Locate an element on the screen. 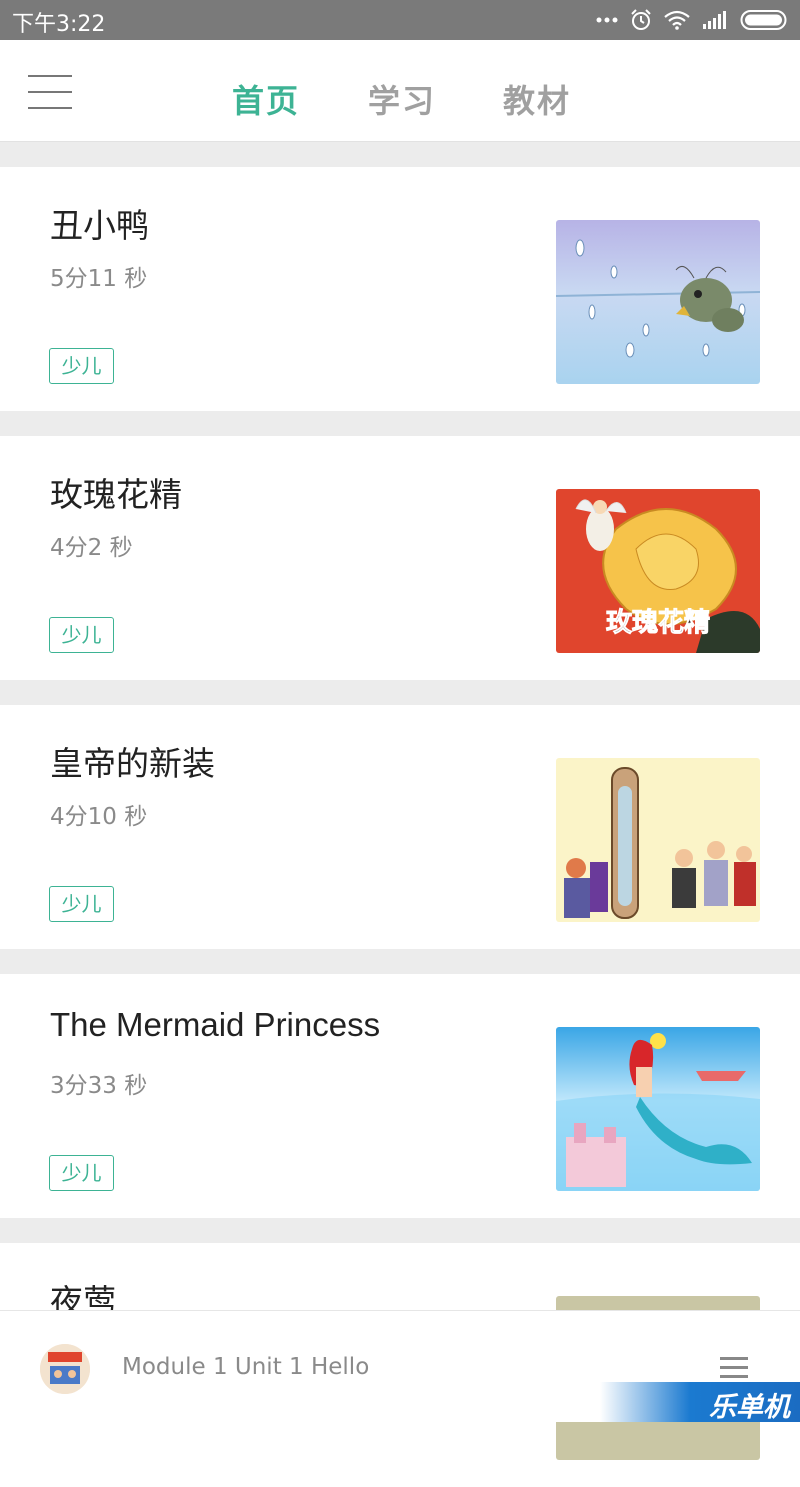 The height and width of the screenshot is (1487, 800). tab-textbooks: 教材 is located at coordinates (537, 99).